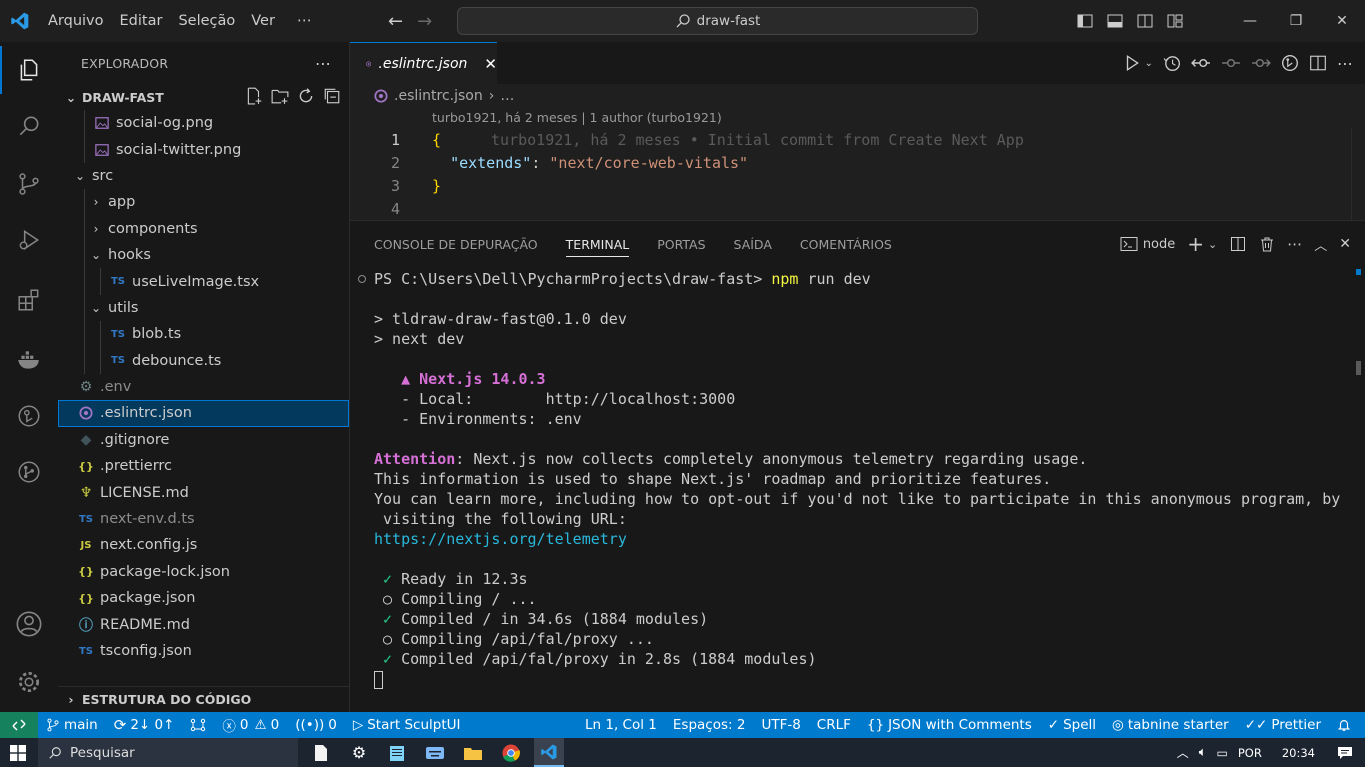 This screenshot has height=767, width=1365. Describe the element at coordinates (423, 63) in the screenshot. I see `tab-eslintrc: .eslintrc.json ✕` at that location.